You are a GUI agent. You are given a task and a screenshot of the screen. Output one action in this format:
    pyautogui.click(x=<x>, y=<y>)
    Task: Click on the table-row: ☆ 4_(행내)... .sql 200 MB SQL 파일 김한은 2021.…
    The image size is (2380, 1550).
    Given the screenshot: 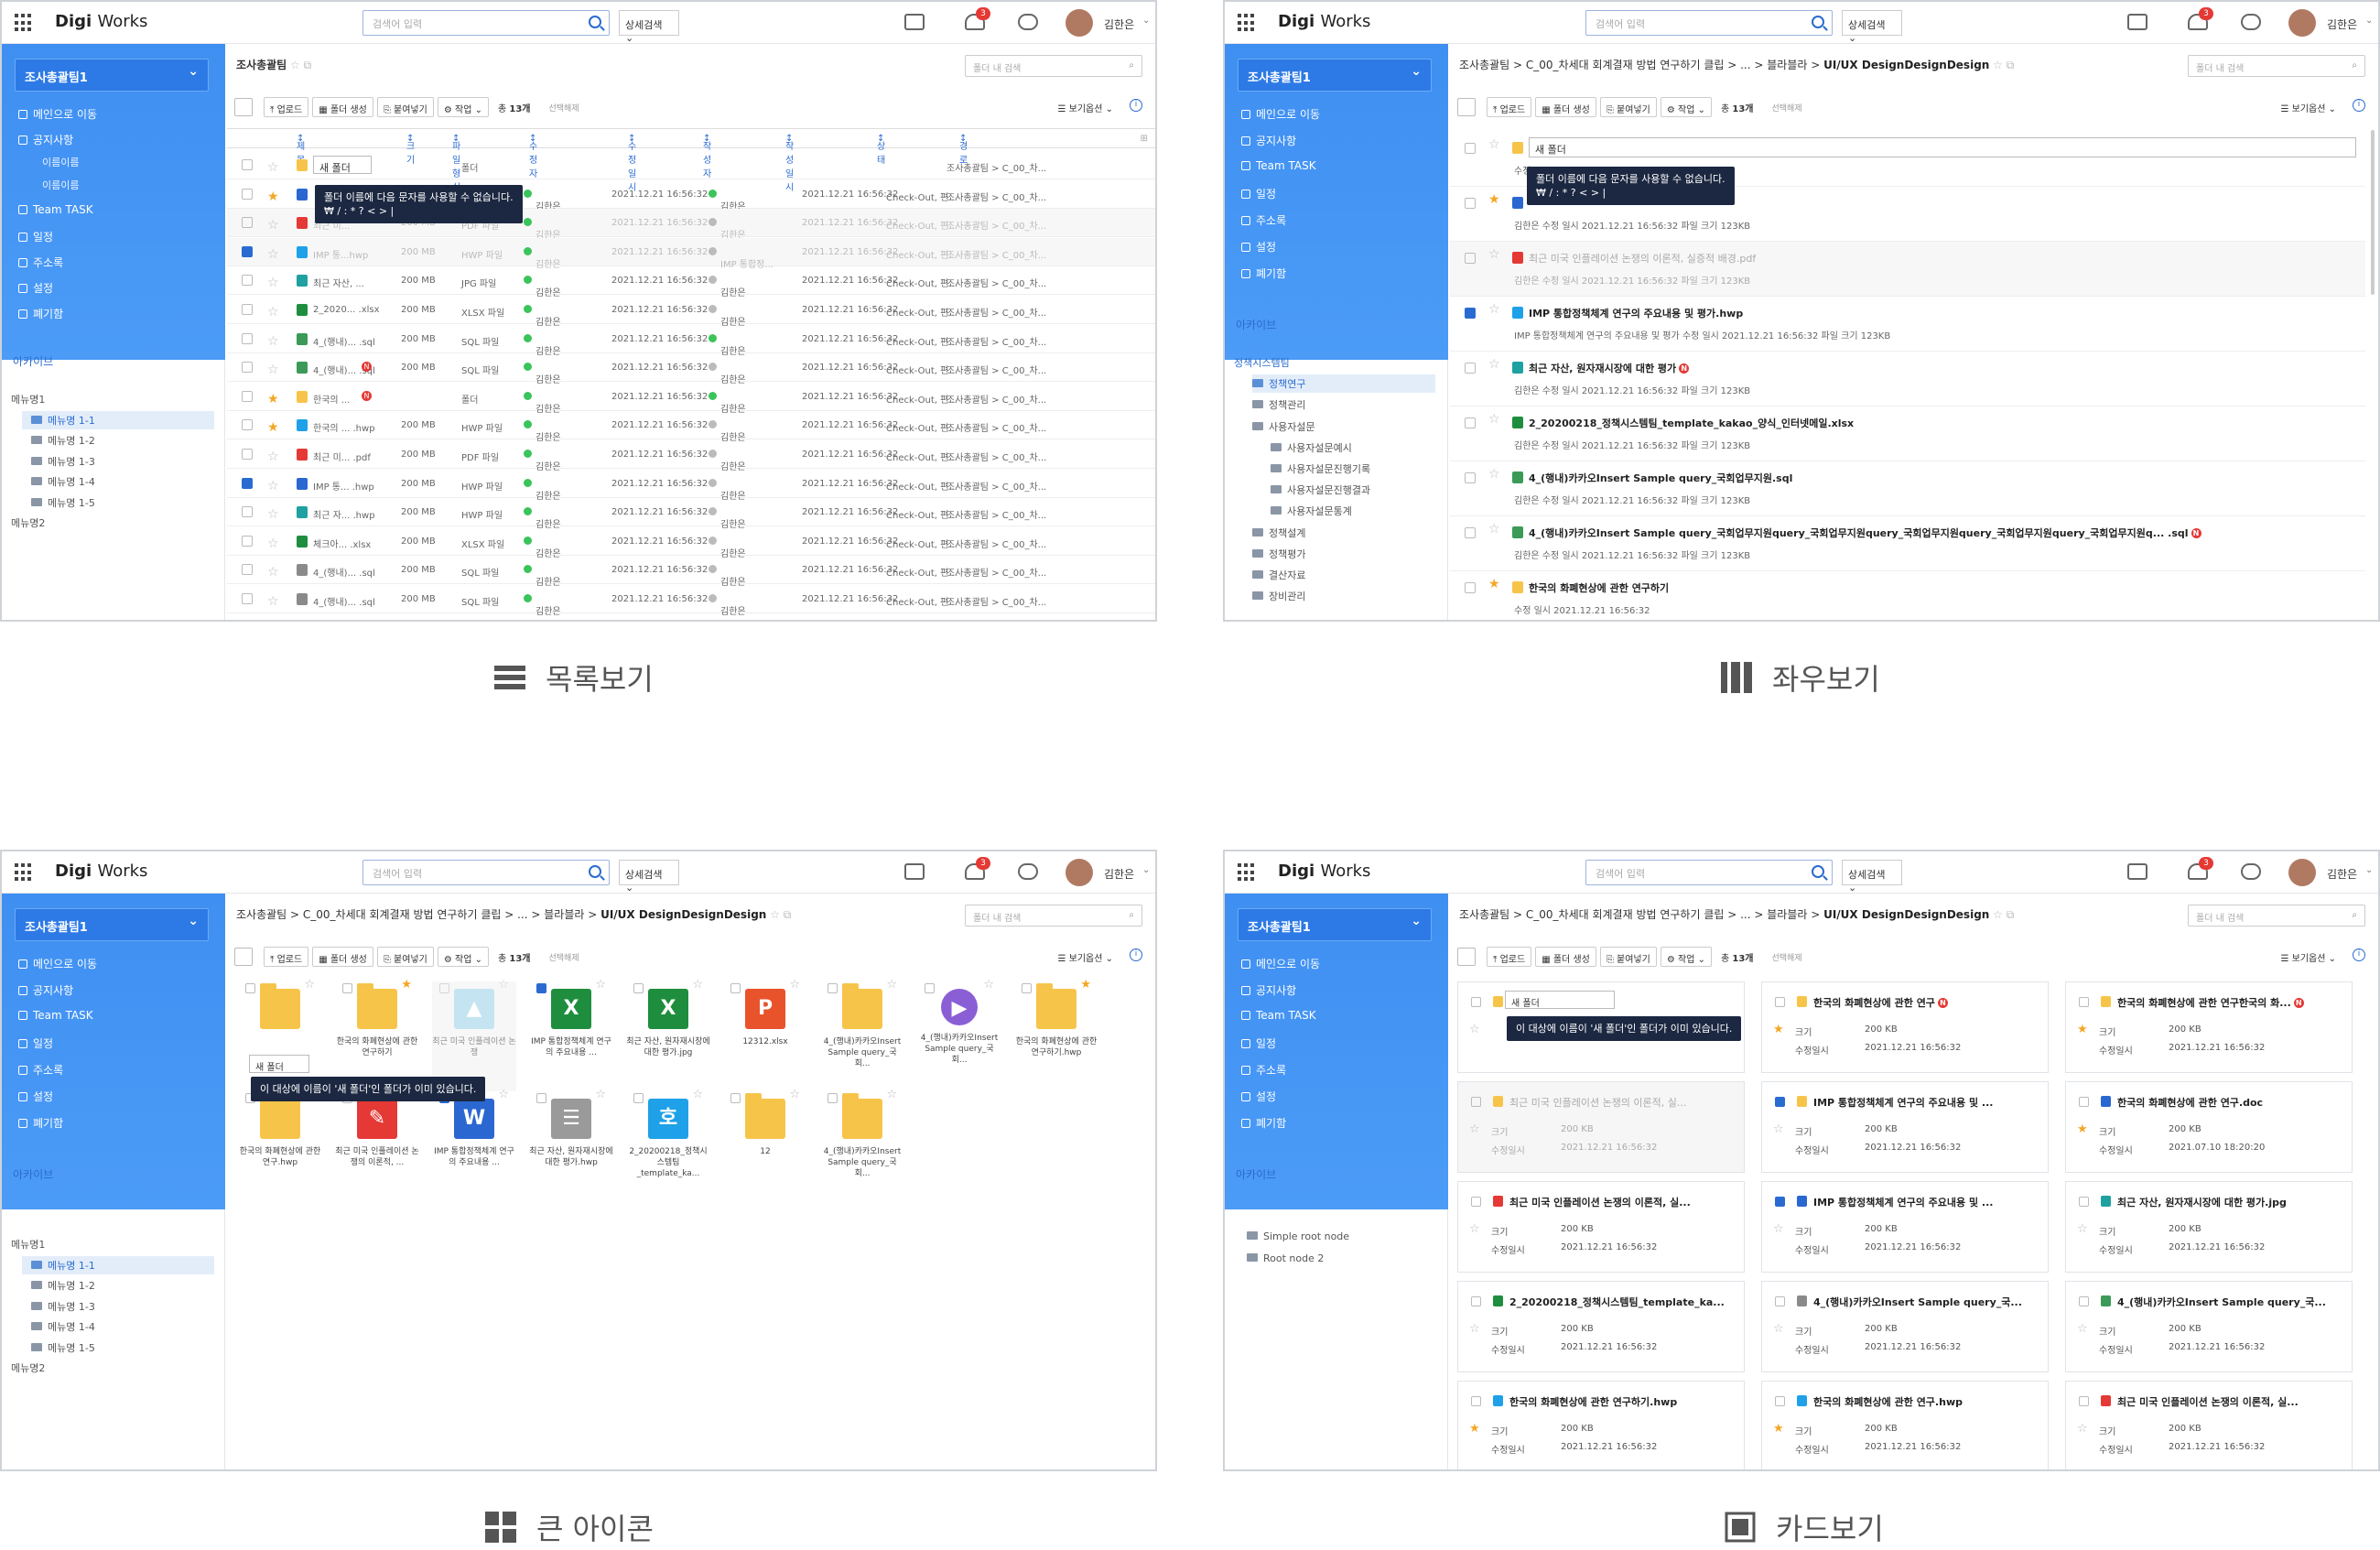 What is the action you would take?
    pyautogui.click(x=691, y=572)
    